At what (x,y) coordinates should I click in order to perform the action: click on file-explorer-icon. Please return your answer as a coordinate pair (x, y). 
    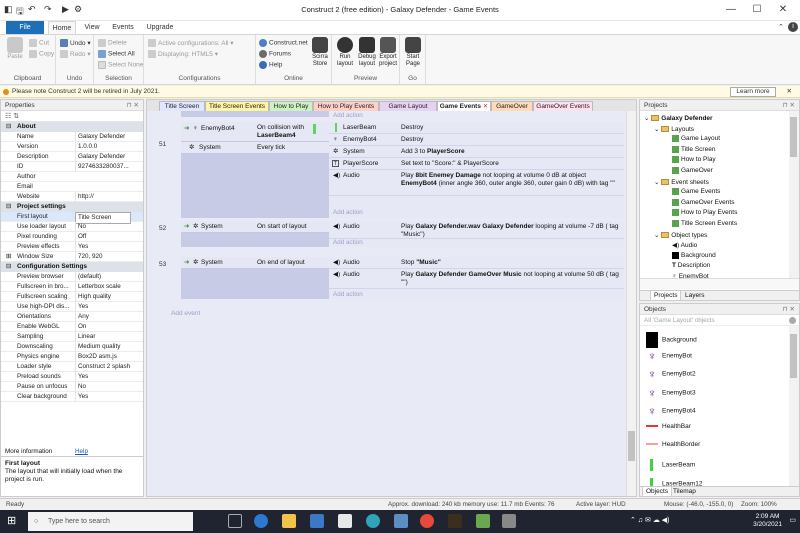
    Looking at the image, I should click on (289, 521).